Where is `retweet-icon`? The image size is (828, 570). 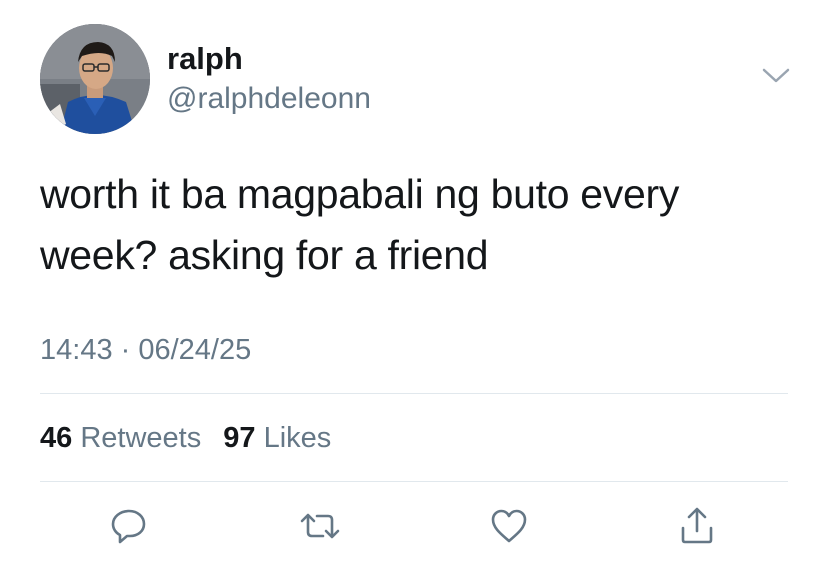 retweet-icon is located at coordinates (320, 526).